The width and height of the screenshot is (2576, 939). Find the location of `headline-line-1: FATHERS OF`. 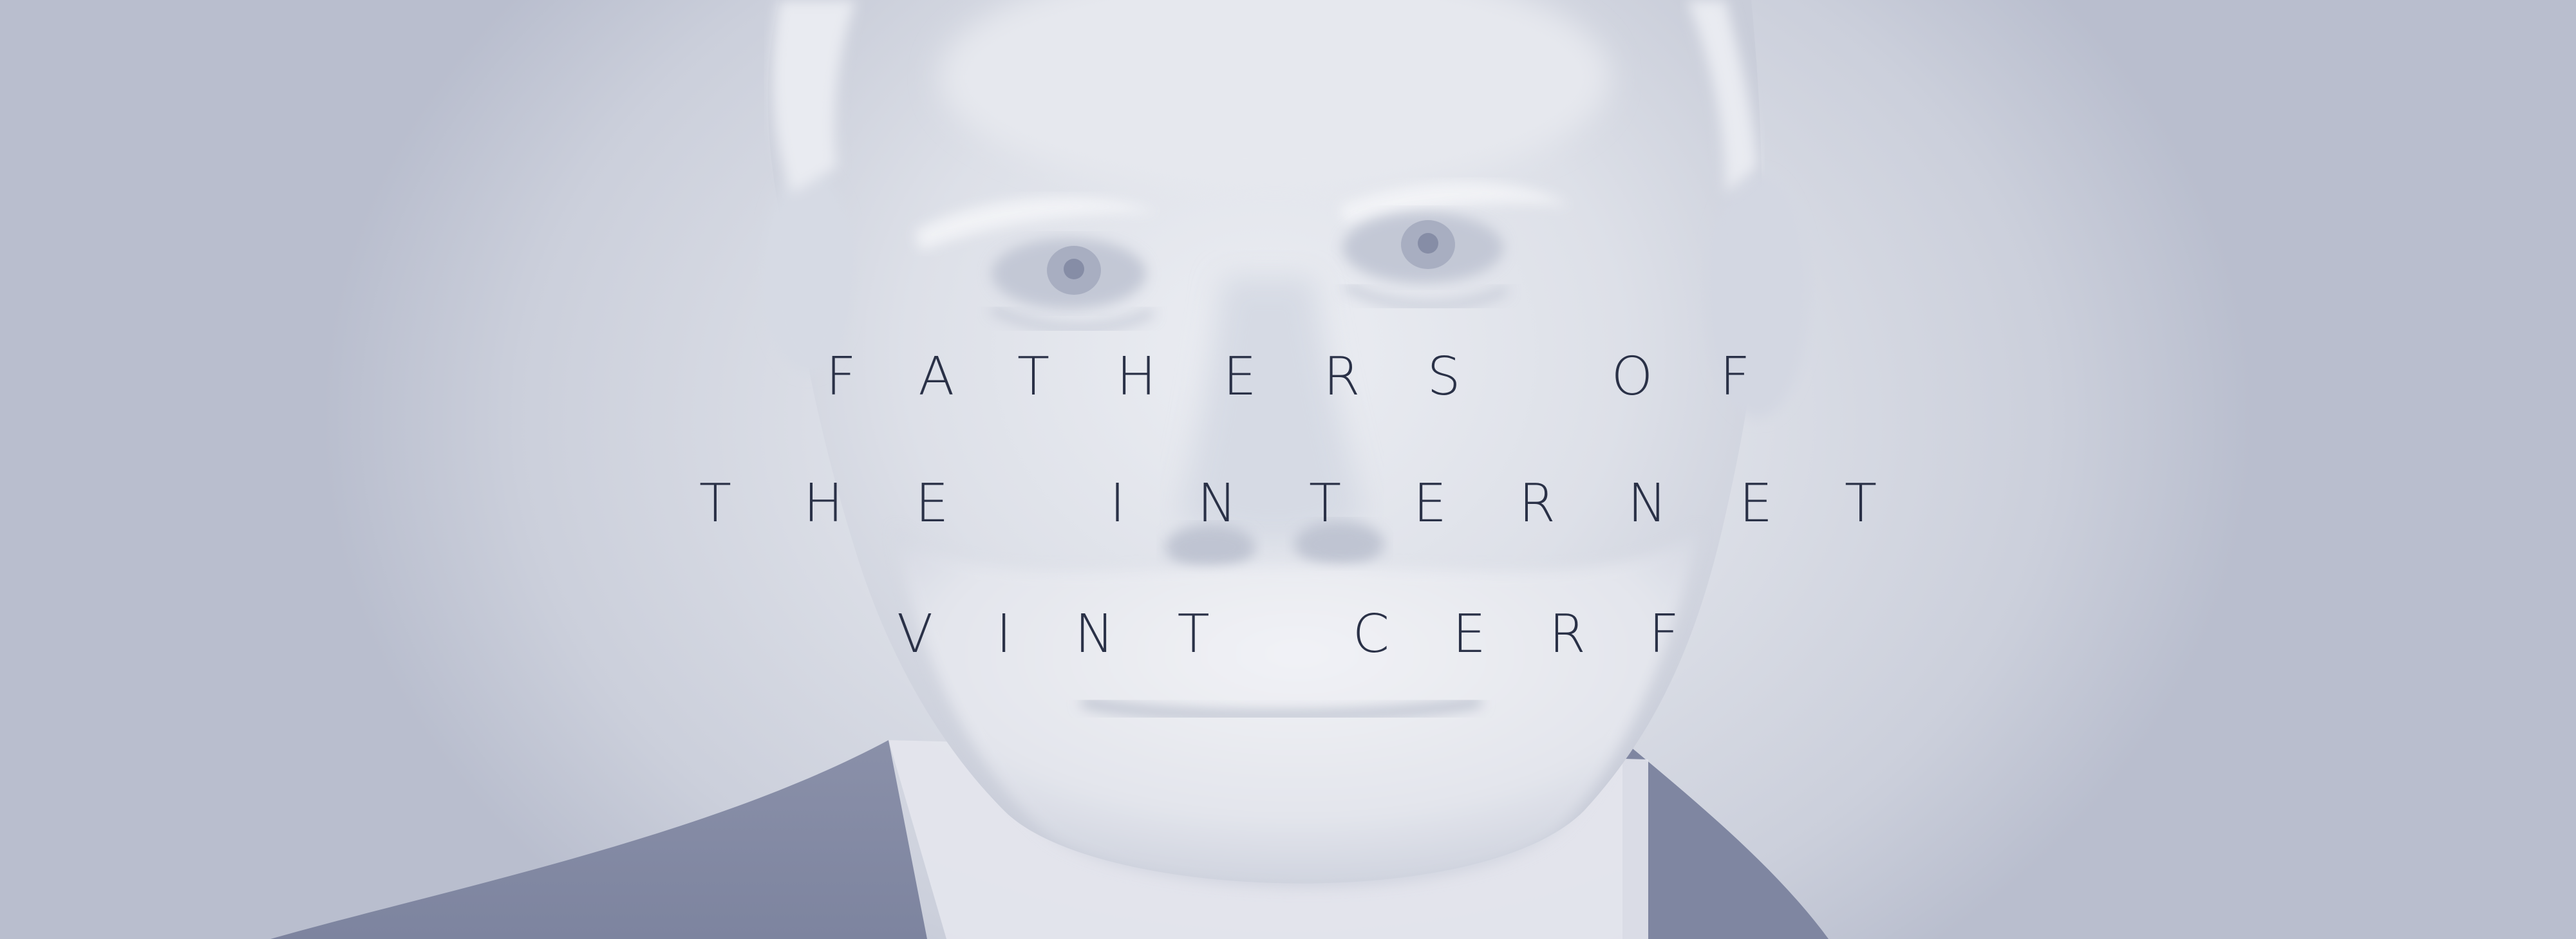

headline-line-1: FATHERS OF is located at coordinates (1321, 376).